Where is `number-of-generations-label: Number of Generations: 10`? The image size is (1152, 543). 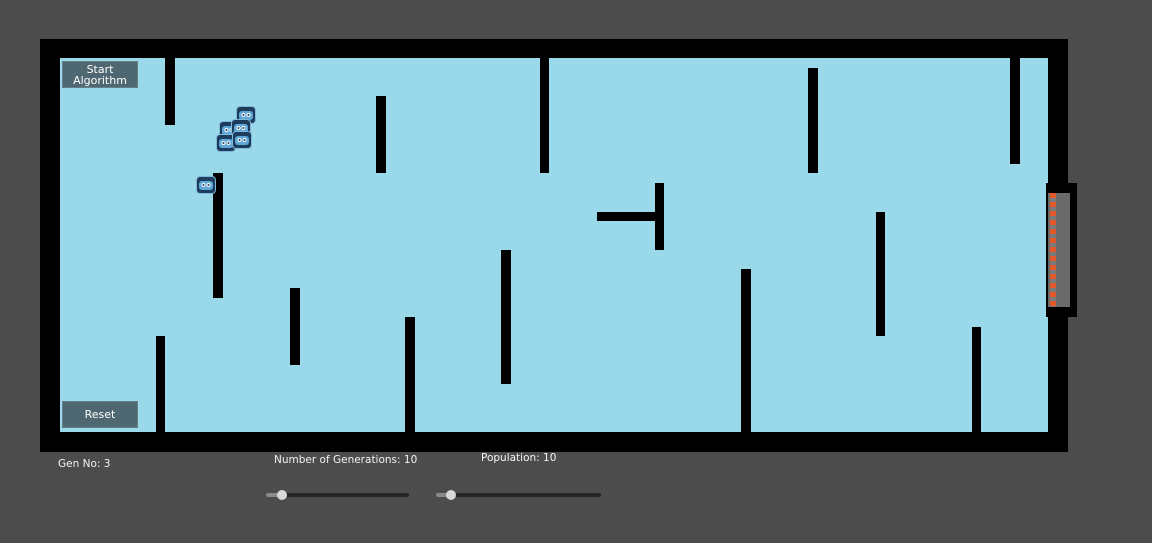
number-of-generations-label: Number of Generations: 10 is located at coordinates (346, 460).